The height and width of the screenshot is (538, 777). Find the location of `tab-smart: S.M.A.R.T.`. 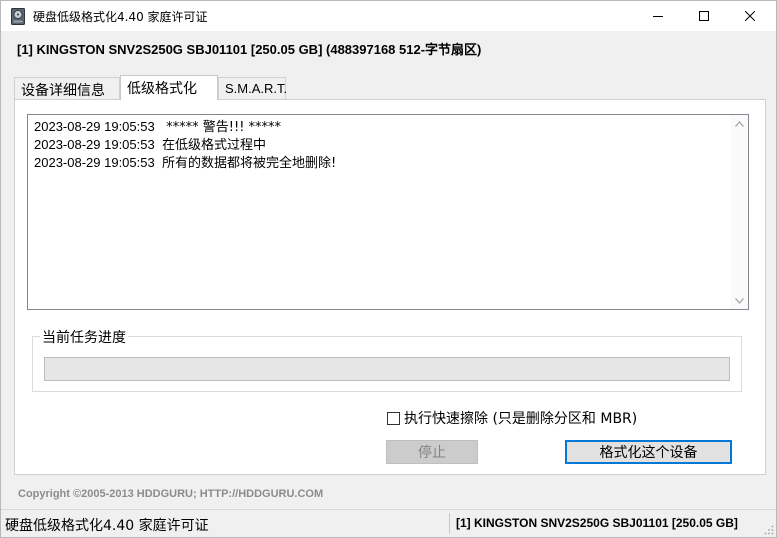

tab-smart: S.M.A.R.T. is located at coordinates (252, 88).